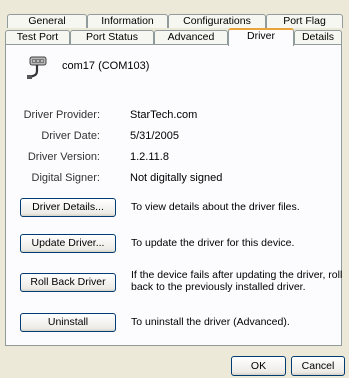 The image size is (349, 378). Describe the element at coordinates (261, 37) in the screenshot. I see `tab-driver: Driver` at that location.